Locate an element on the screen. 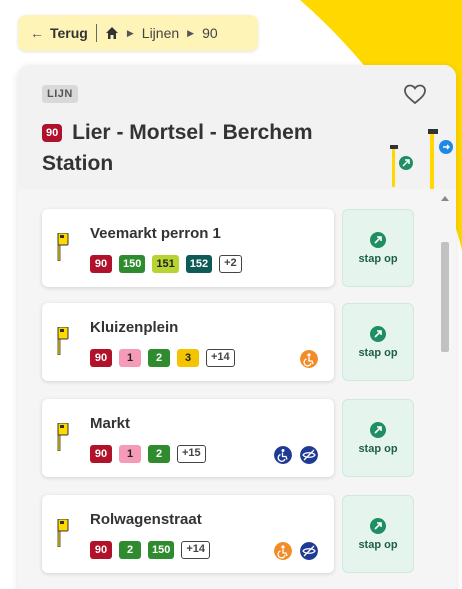 The height and width of the screenshot is (589, 462). wheelchair-icon is located at coordinates (283, 455).